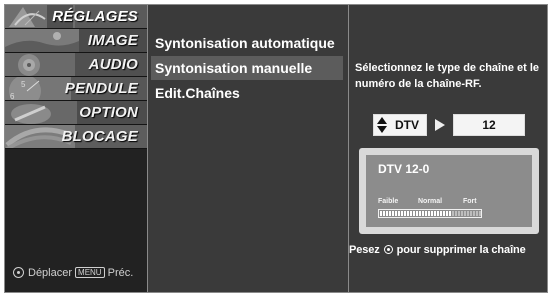  What do you see at coordinates (461, 250) in the screenshot?
I see `hint-suffix: pour supprimer la chaîne` at bounding box center [461, 250].